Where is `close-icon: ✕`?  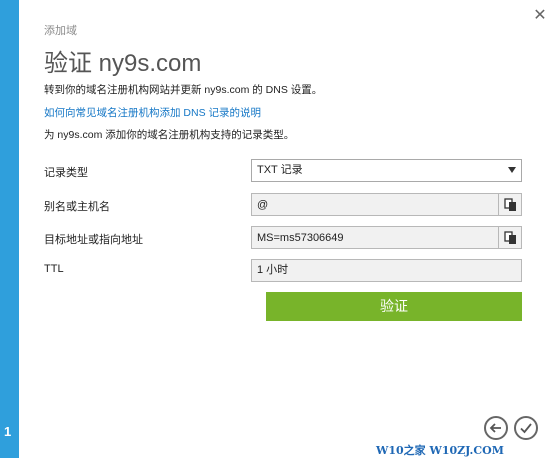 close-icon: ✕ is located at coordinates (540, 15).